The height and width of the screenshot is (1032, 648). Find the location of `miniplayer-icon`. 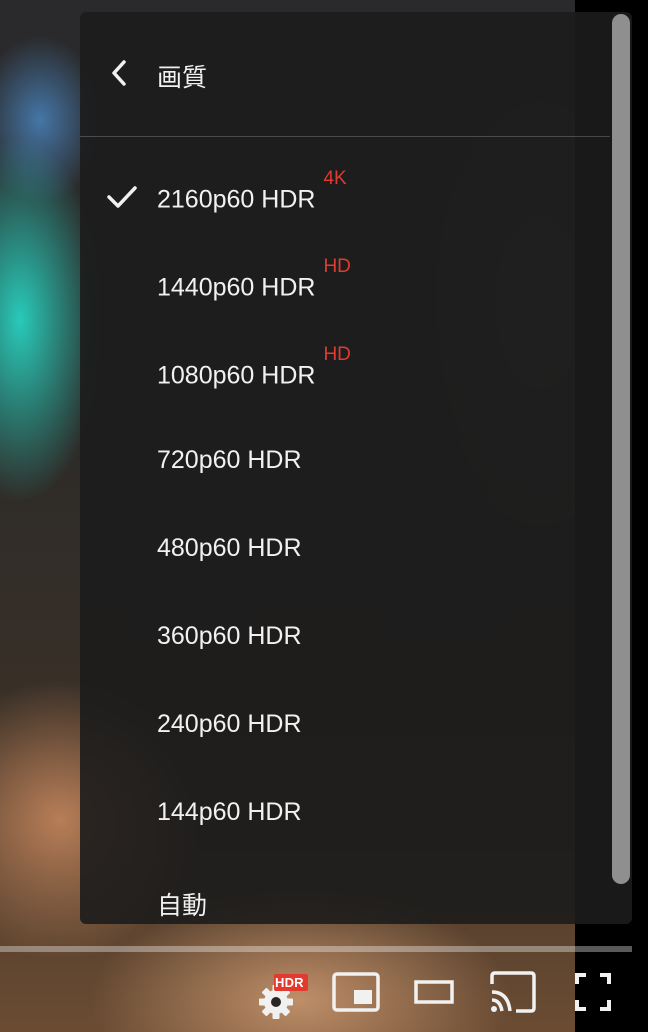

miniplayer-icon is located at coordinates (356, 992).